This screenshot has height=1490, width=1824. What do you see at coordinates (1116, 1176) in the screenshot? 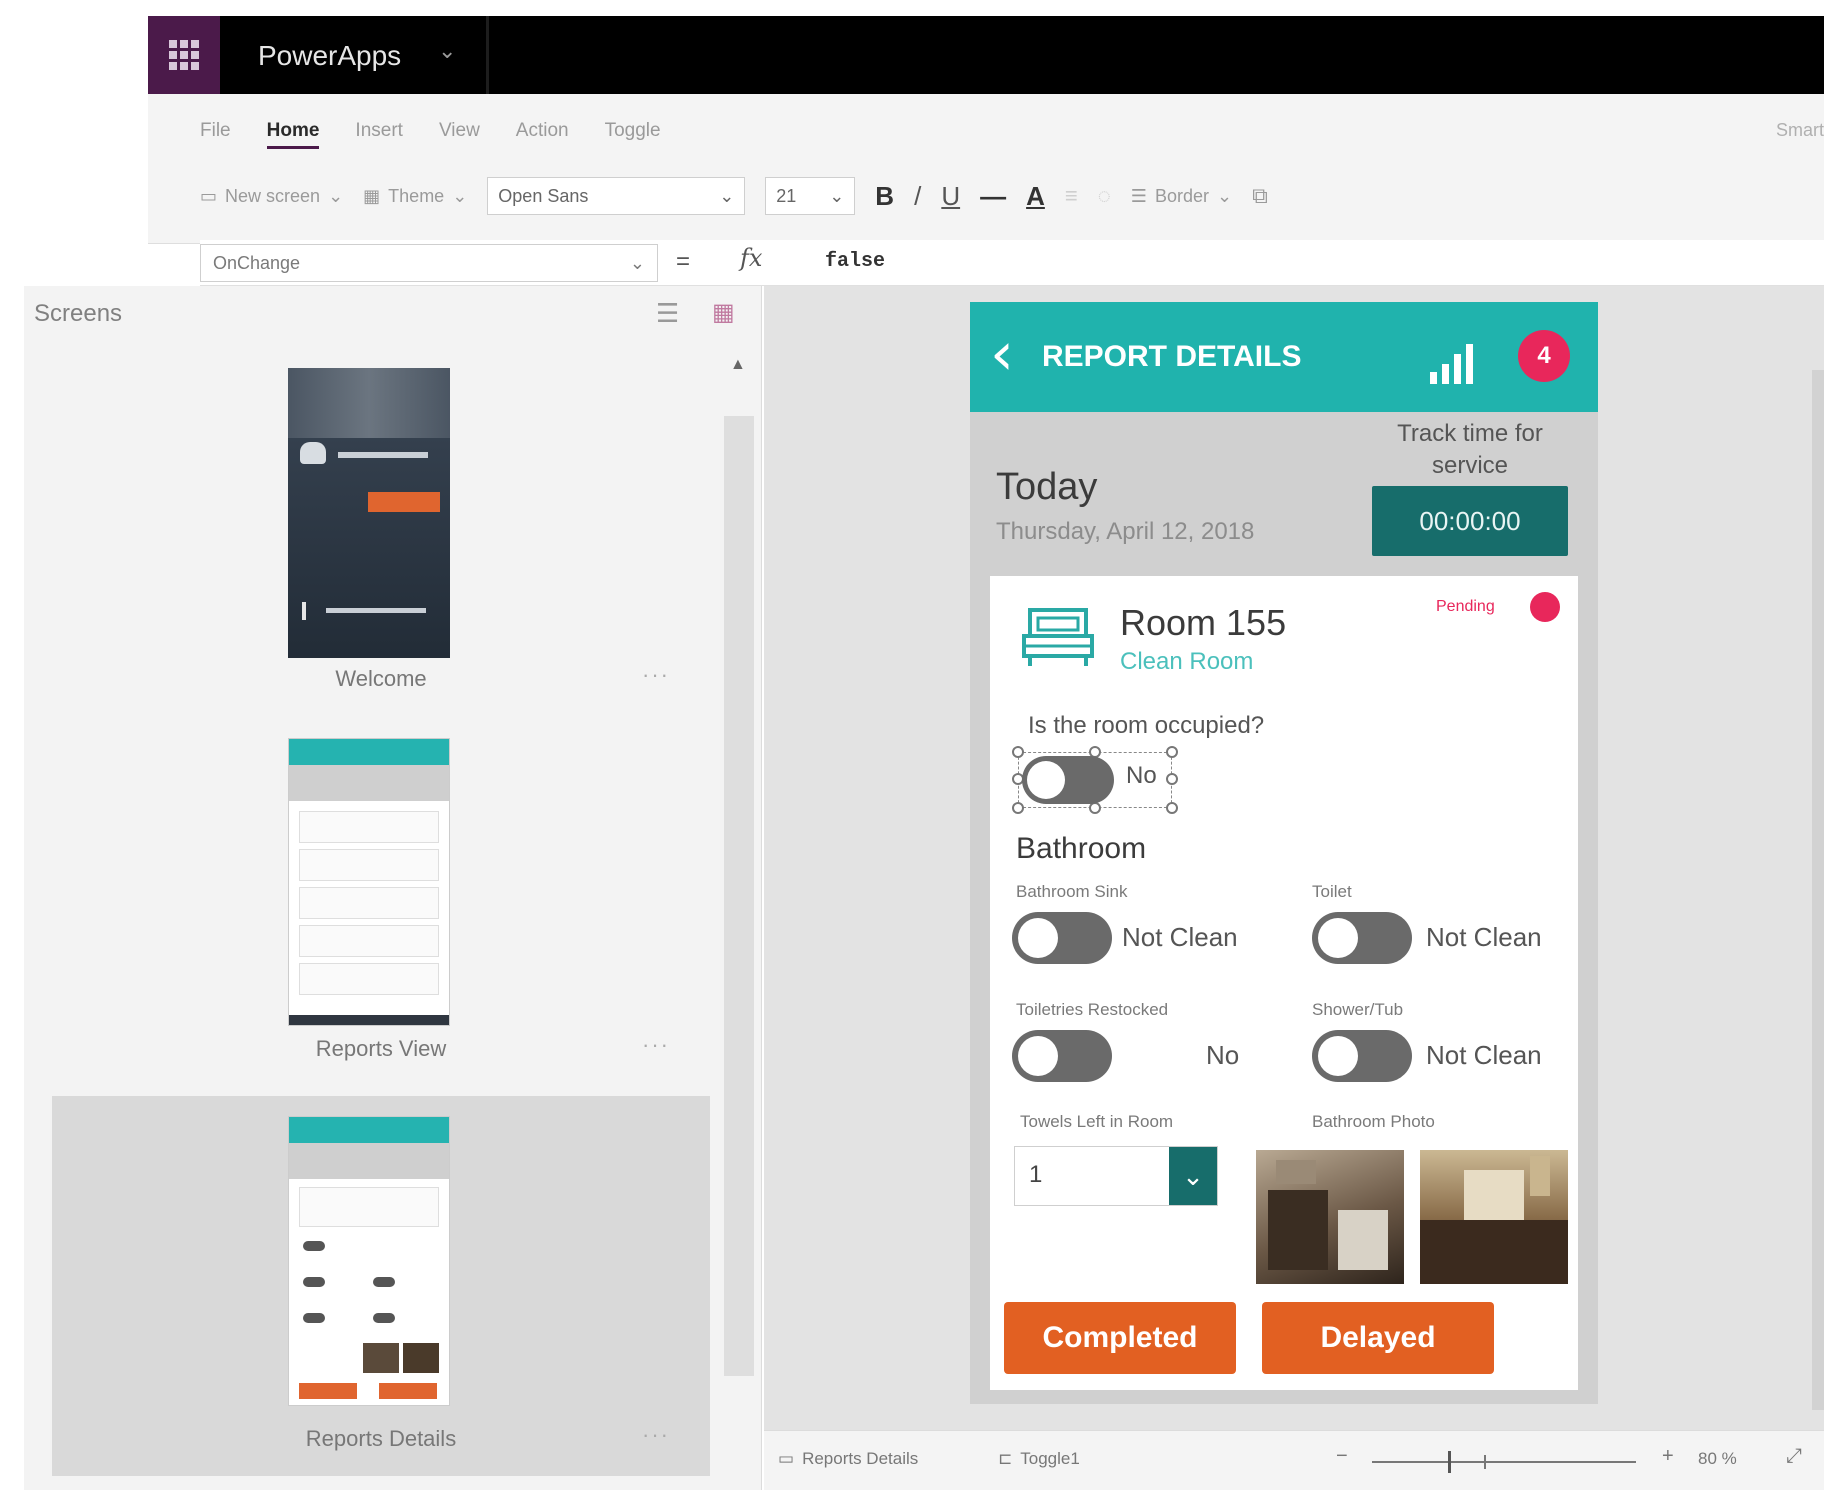
I see `towels-dropdown: 1 ⌄` at bounding box center [1116, 1176].